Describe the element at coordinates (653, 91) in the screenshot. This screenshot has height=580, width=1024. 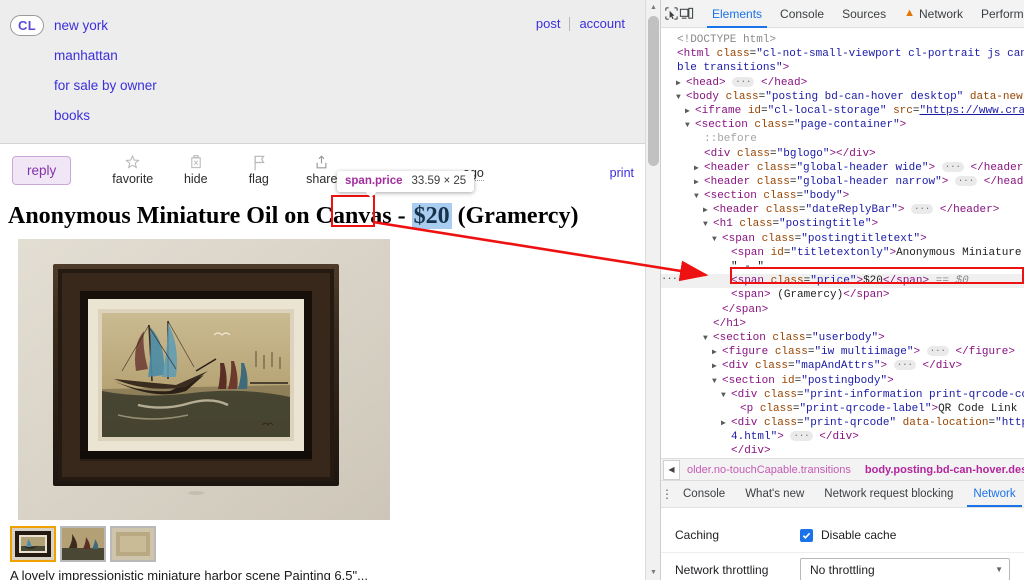
I see `scrollbar-thumb` at that location.